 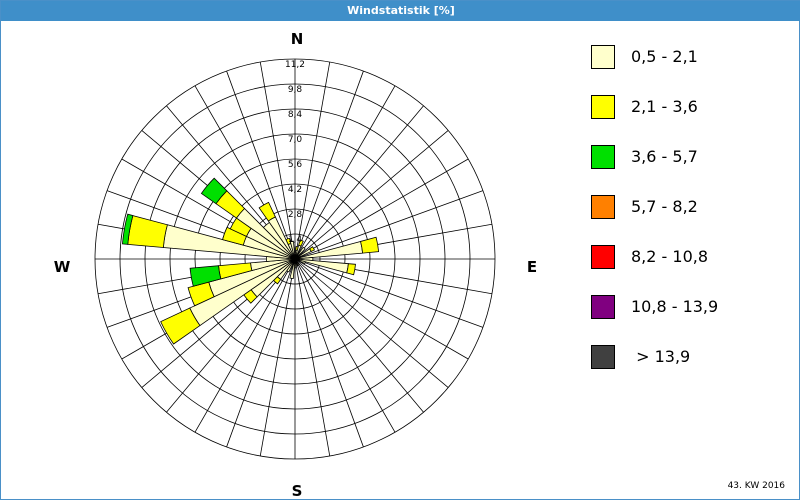 What do you see at coordinates (400, 11) in the screenshot?
I see `window-title: Windstatistik [%]` at bounding box center [400, 11].